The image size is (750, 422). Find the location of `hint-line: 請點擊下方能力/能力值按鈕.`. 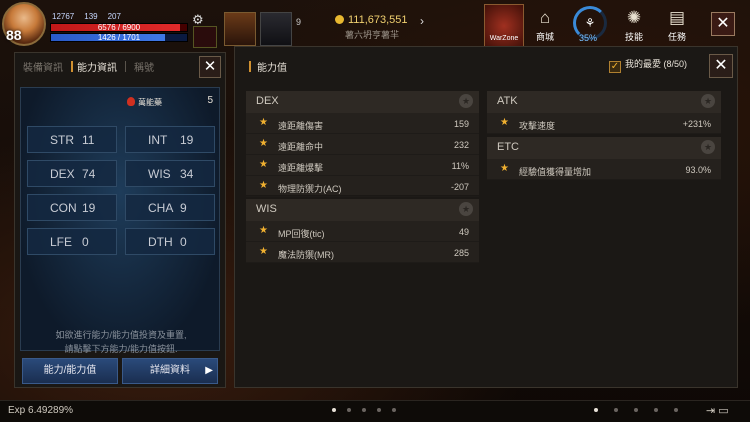

hint-line: 請點擊下方能力/能力值按鈕. is located at coordinates (121, 349).